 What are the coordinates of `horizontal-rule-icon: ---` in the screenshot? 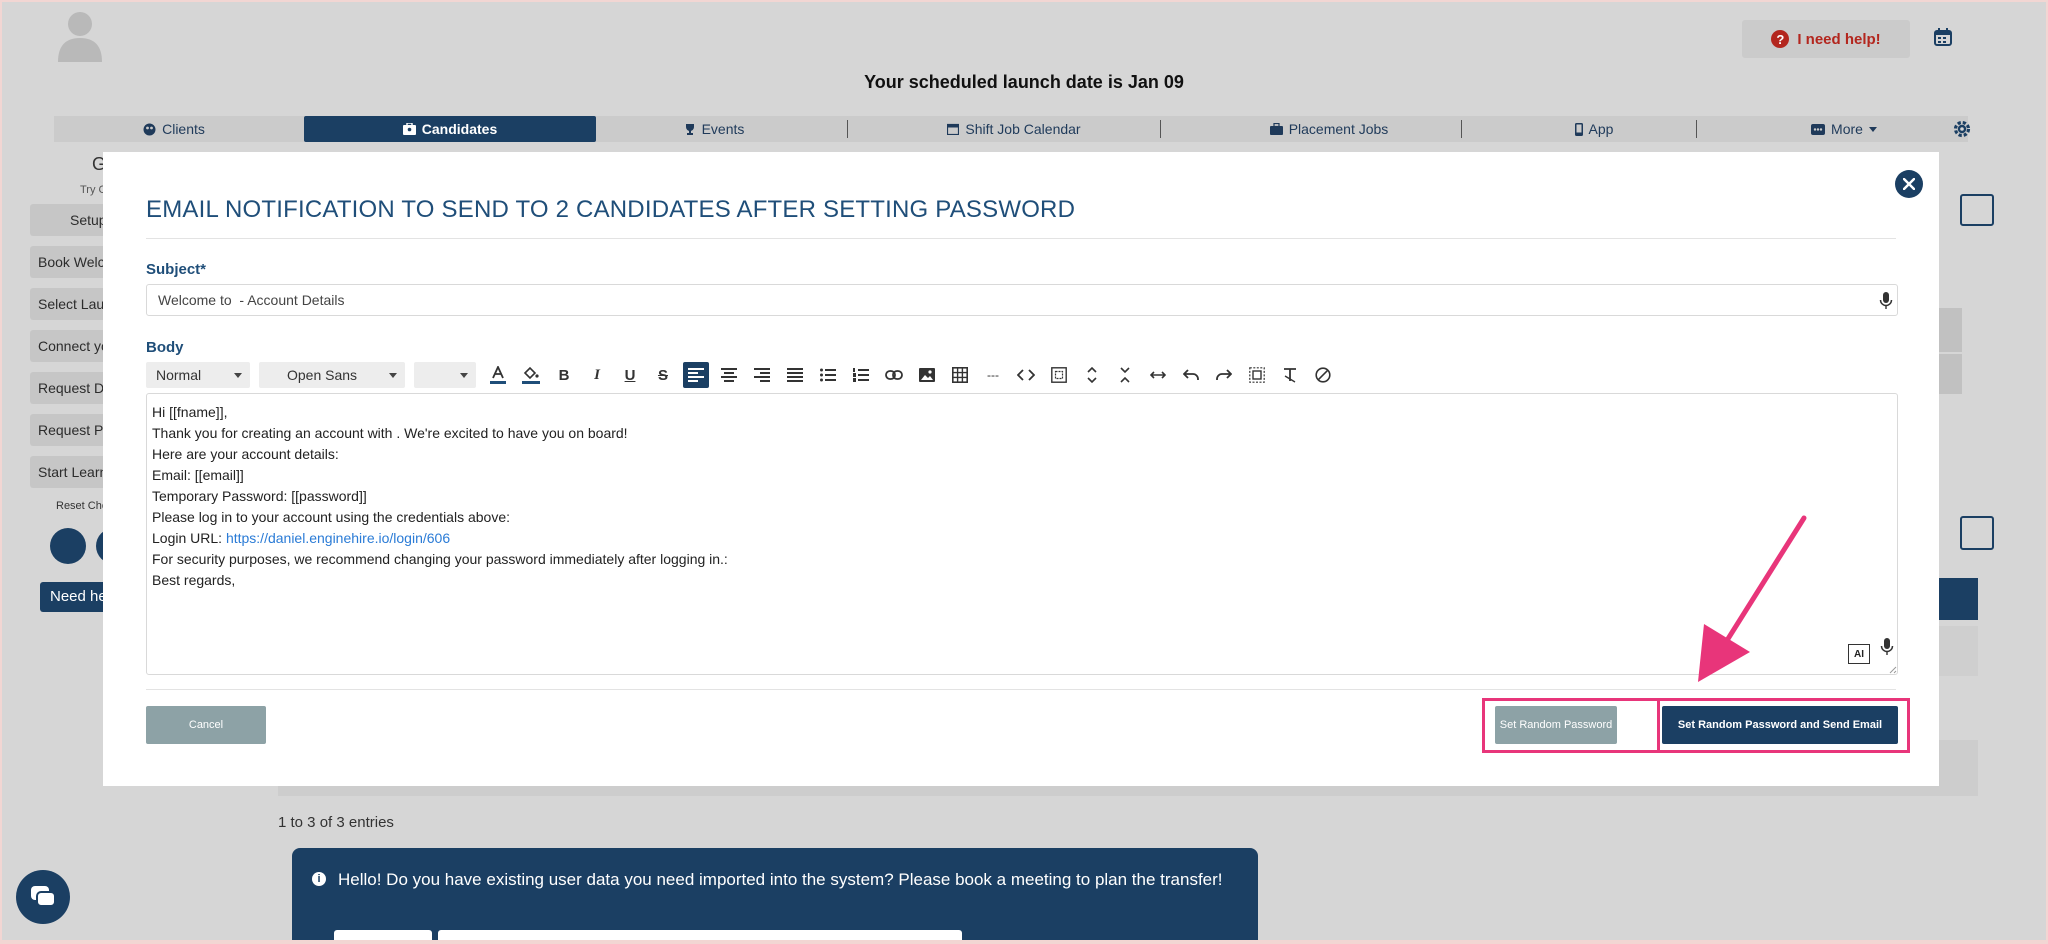 It's located at (993, 375).